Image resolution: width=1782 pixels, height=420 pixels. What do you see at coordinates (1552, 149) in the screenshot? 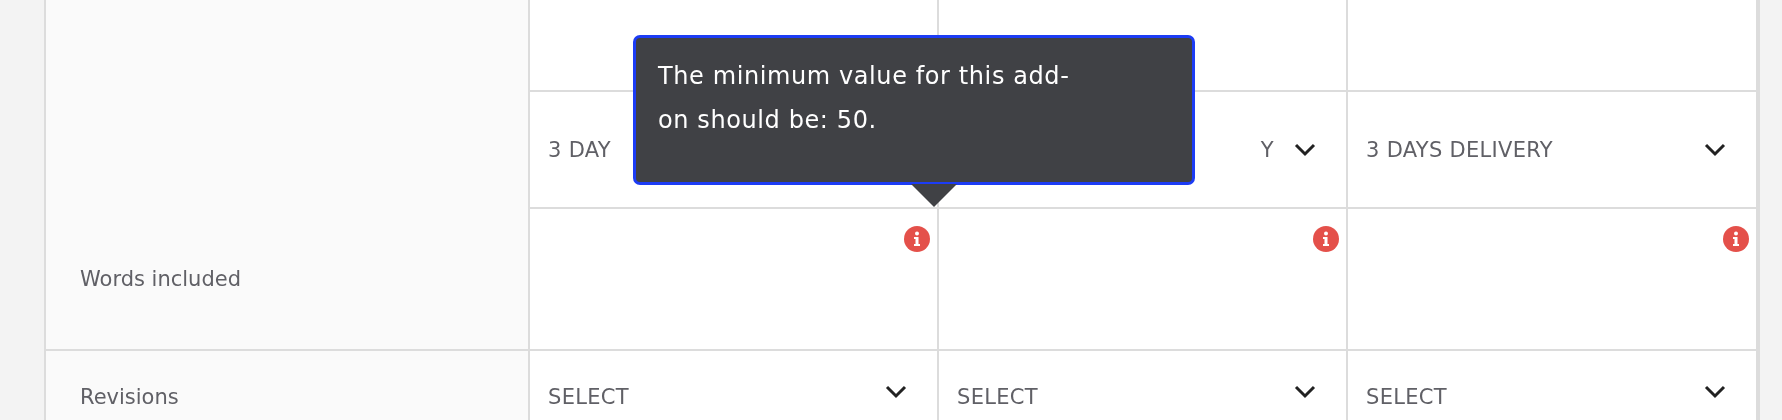
I see `delivery-dropdown: 3 DAYS DELIVERY` at bounding box center [1552, 149].